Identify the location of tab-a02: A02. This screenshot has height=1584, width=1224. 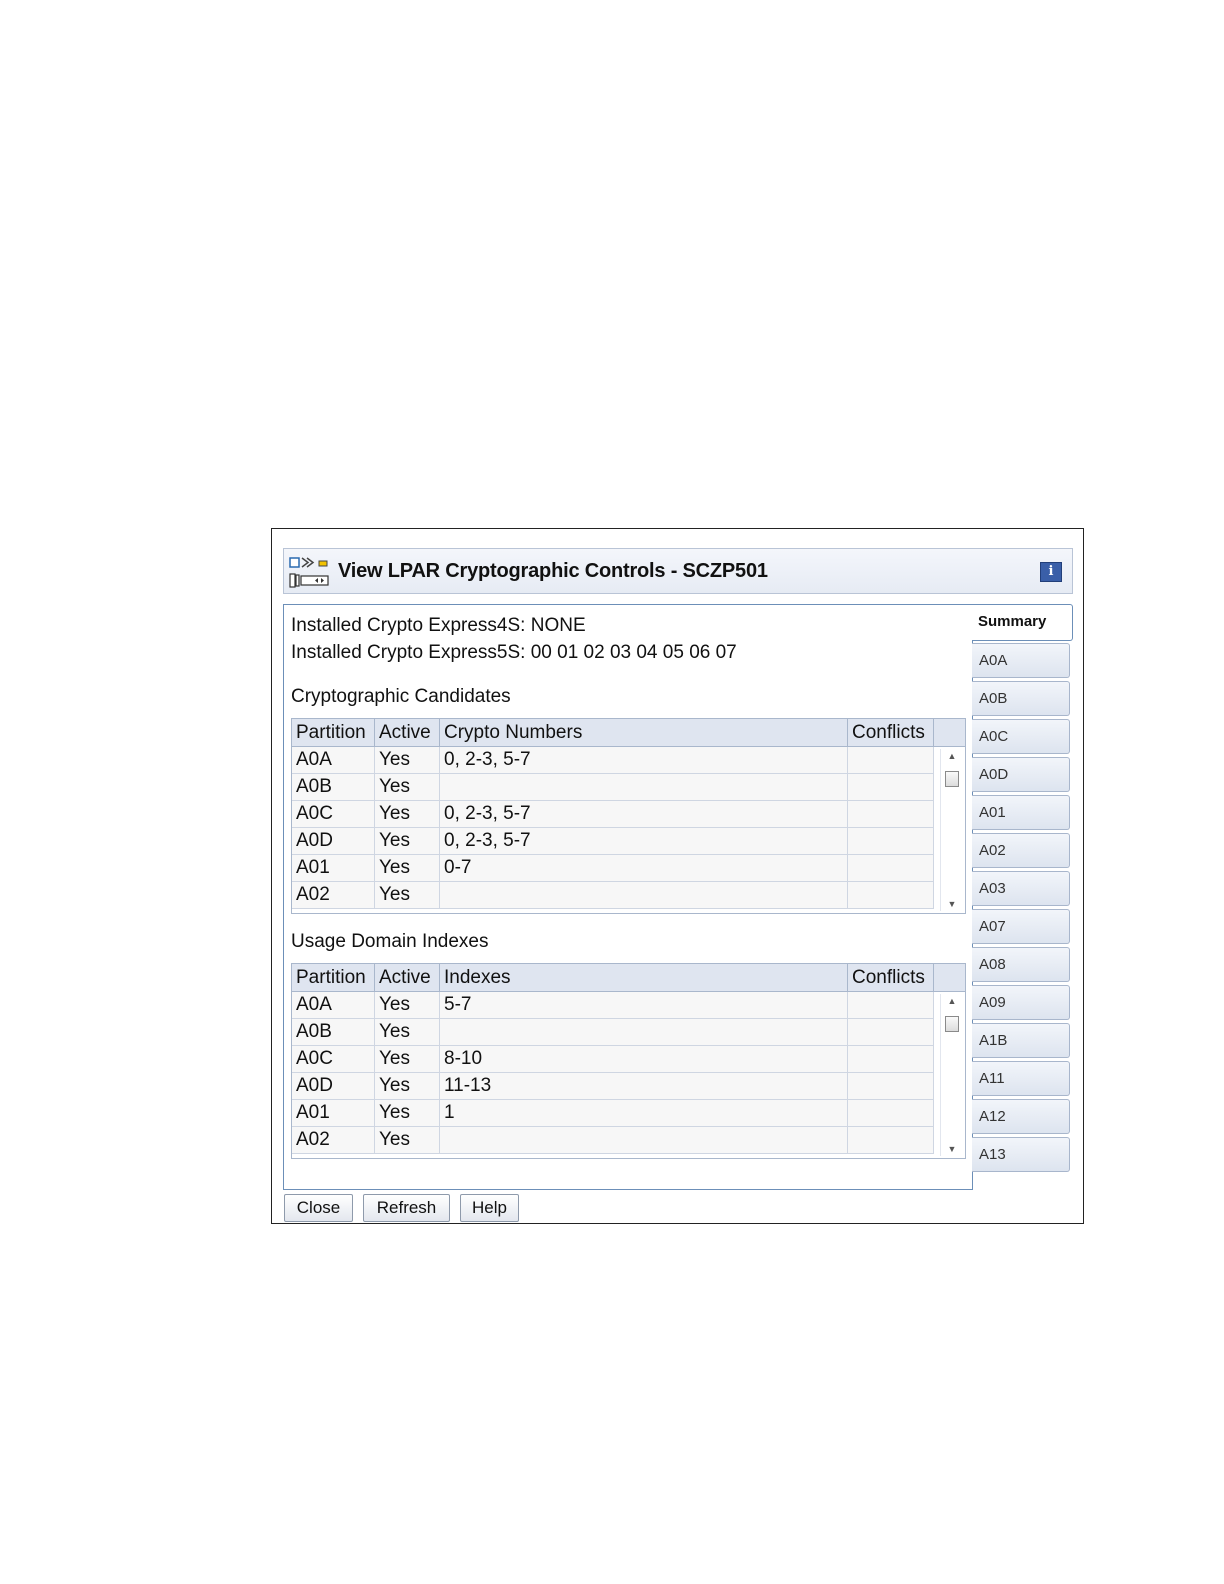
(1021, 850).